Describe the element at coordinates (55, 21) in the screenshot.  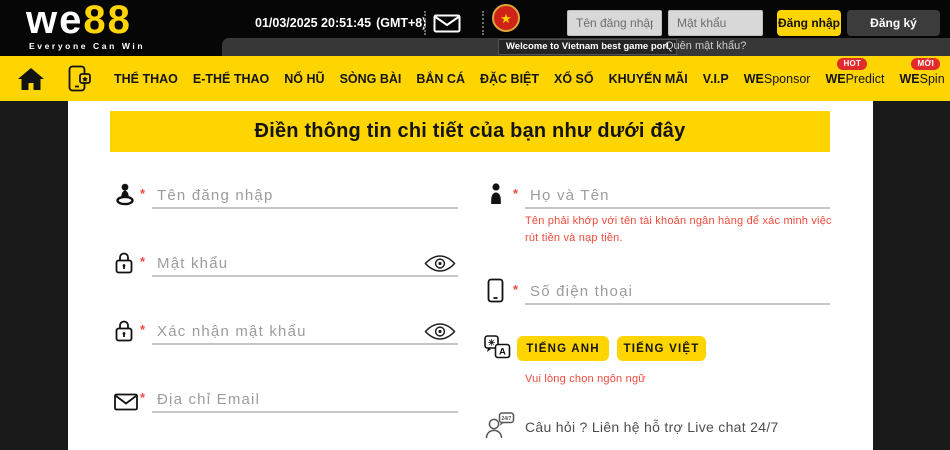
I see `logo-we: we` at that location.